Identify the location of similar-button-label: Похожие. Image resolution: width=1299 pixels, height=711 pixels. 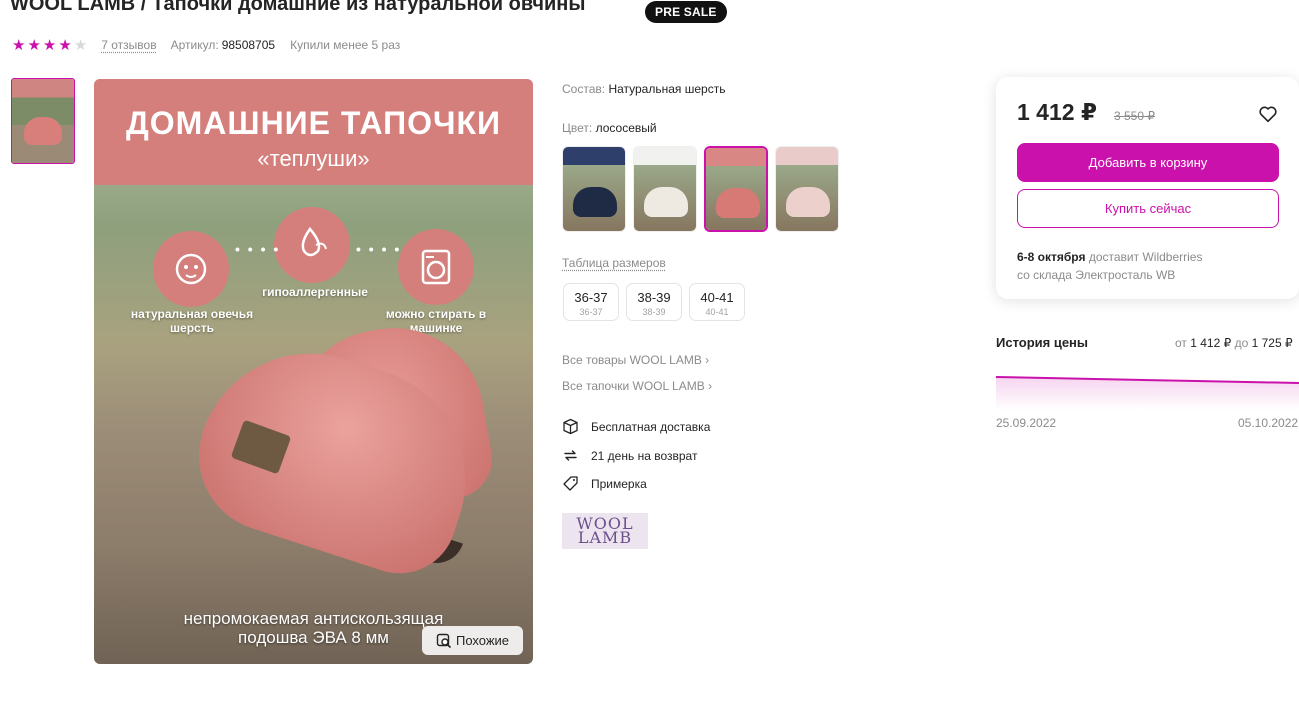
(482, 640).